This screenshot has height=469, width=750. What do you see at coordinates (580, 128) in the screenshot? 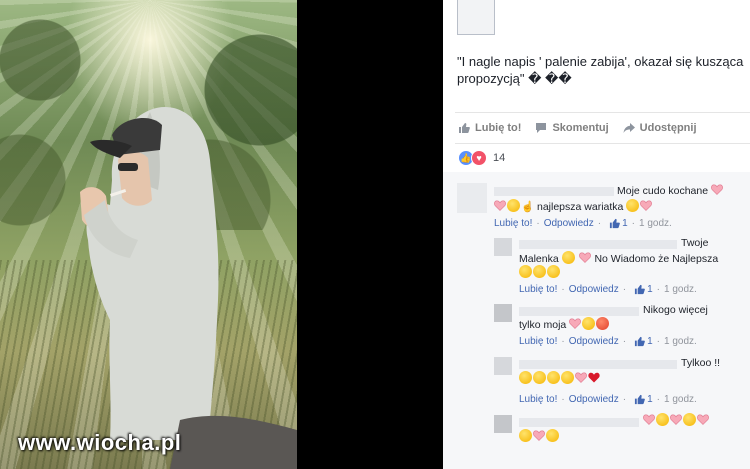
I see `comment-label: Skomentuj` at bounding box center [580, 128].